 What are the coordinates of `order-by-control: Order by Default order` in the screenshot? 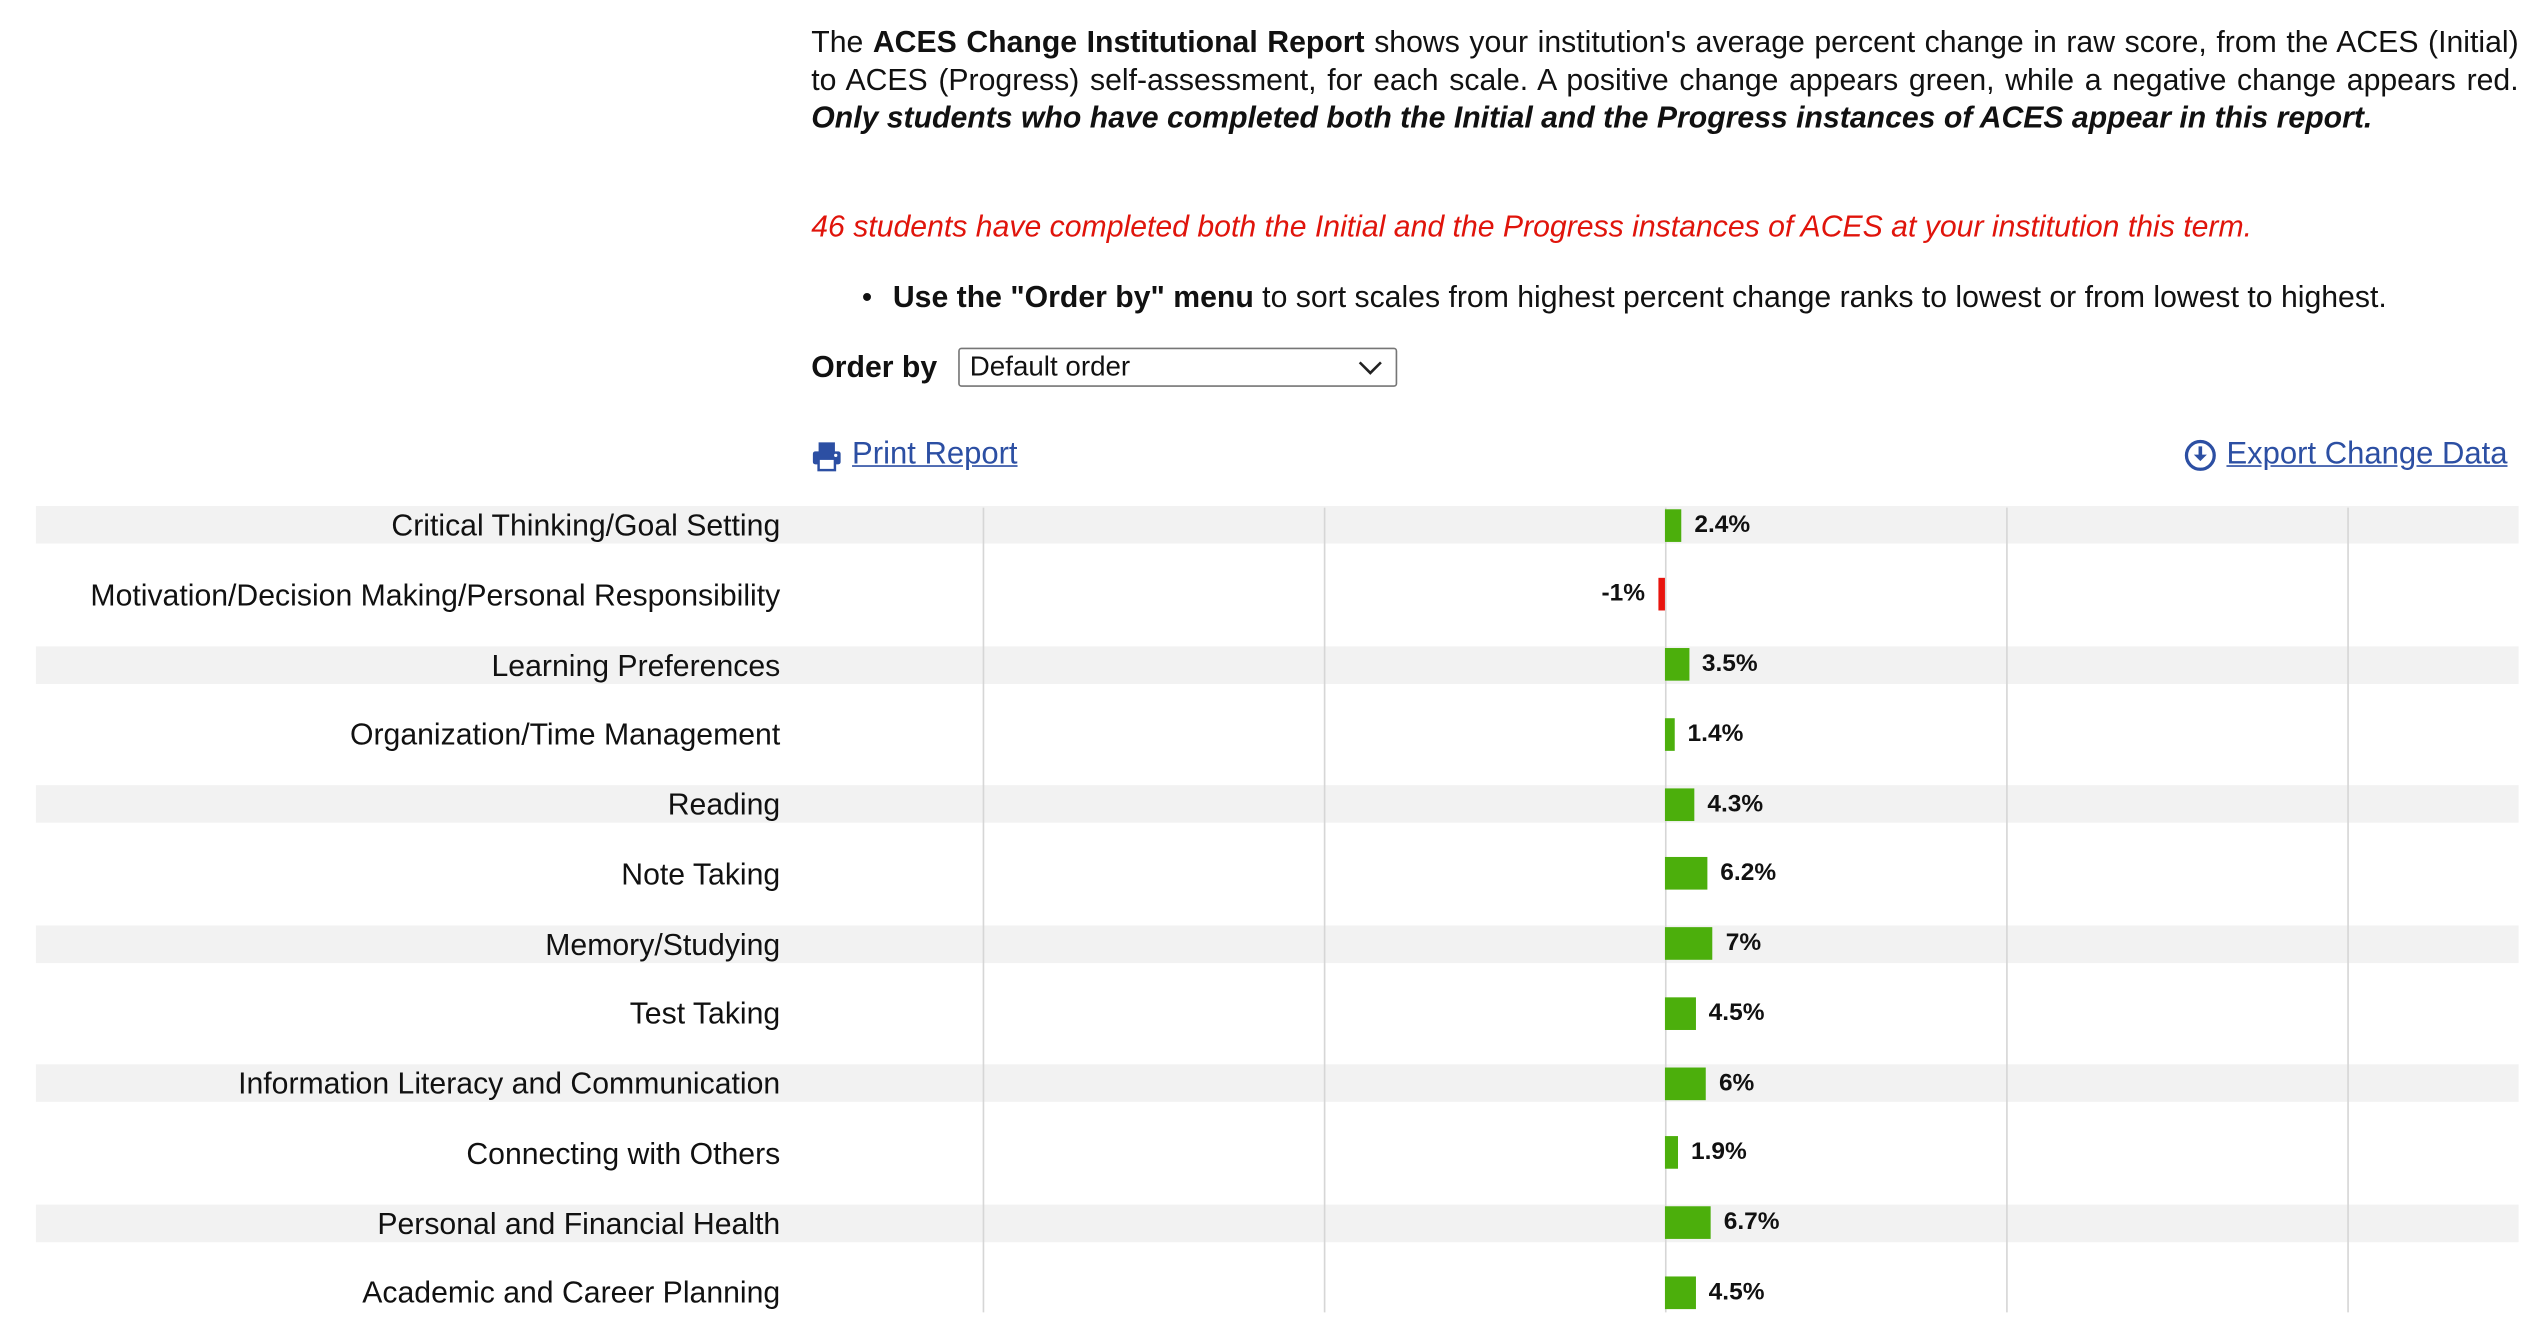 It's located at (1104, 367).